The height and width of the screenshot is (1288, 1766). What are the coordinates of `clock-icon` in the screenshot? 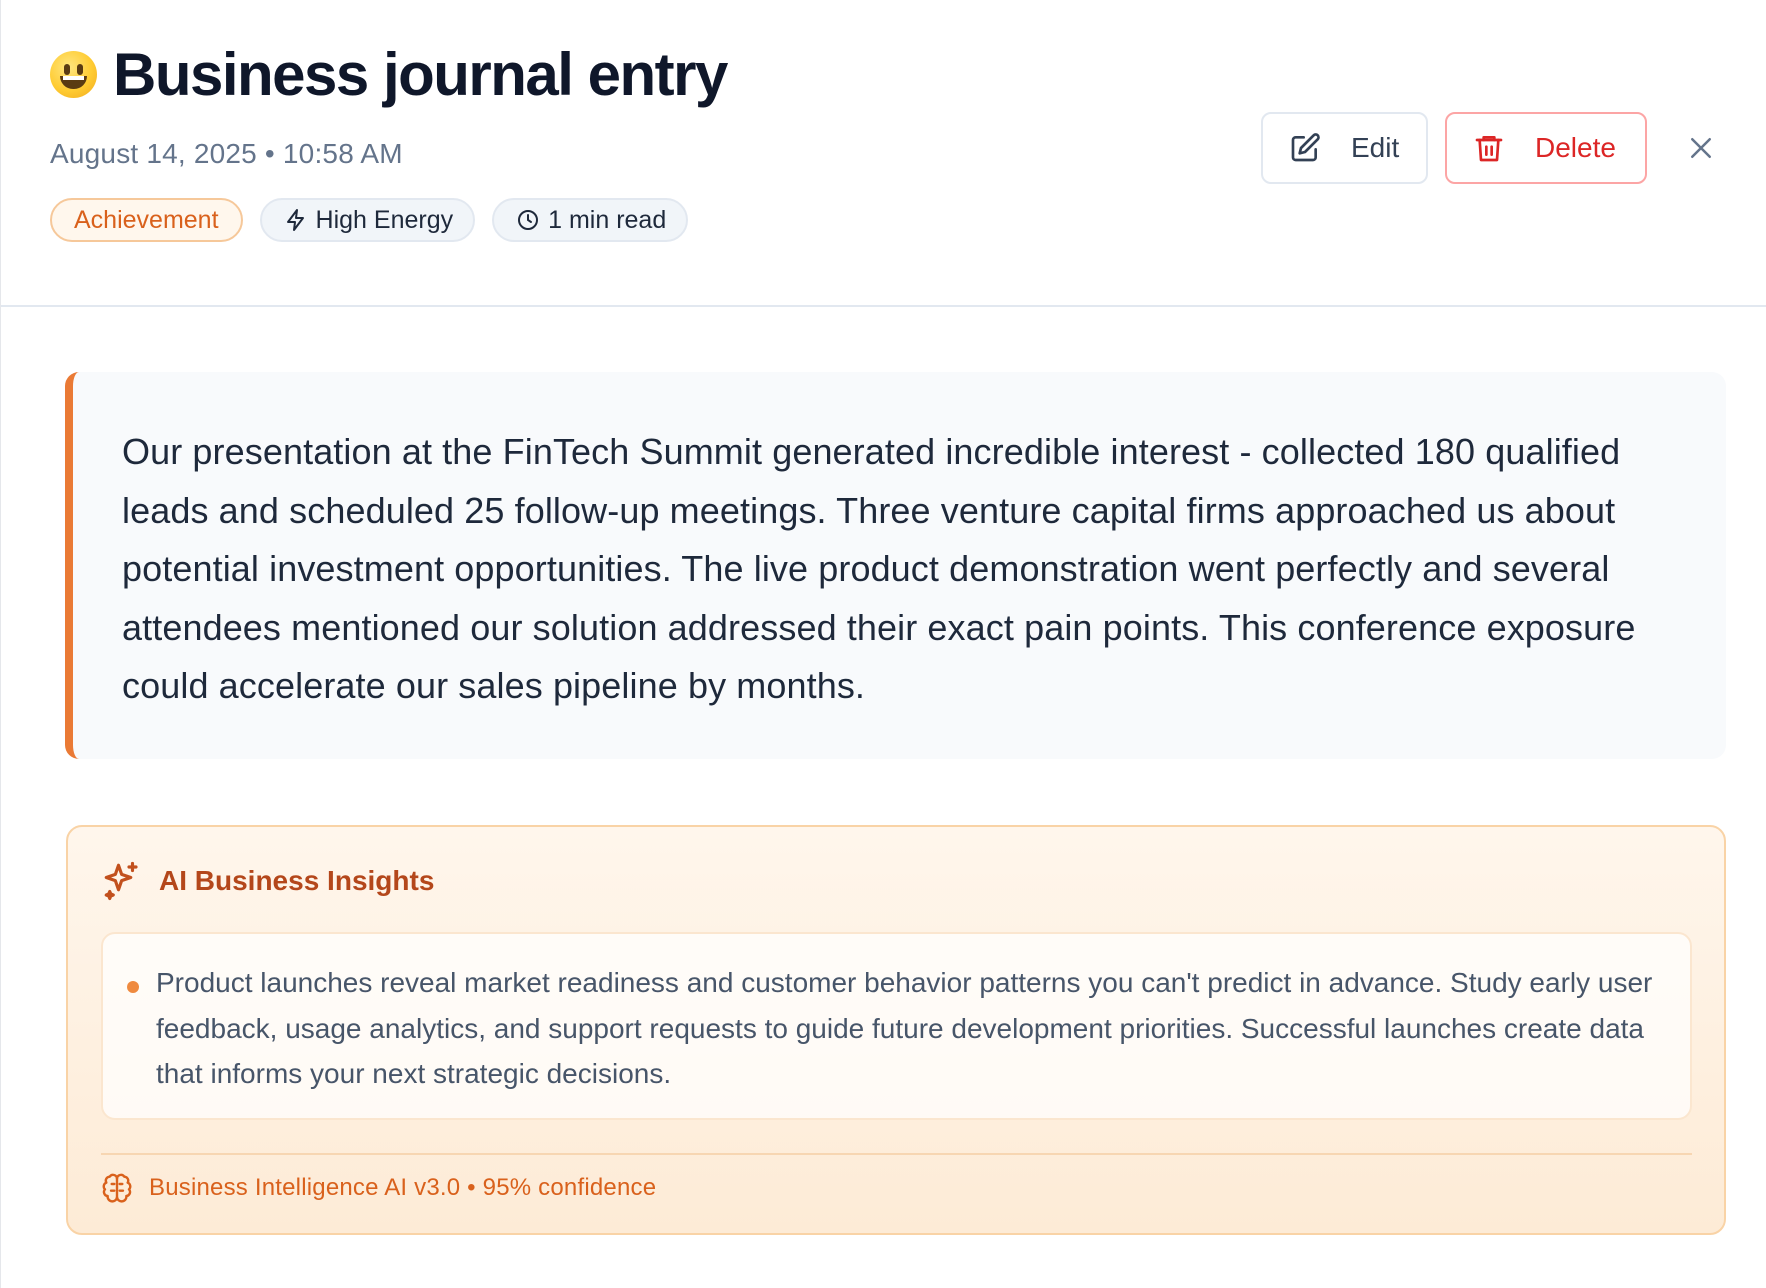 It's located at (528, 220).